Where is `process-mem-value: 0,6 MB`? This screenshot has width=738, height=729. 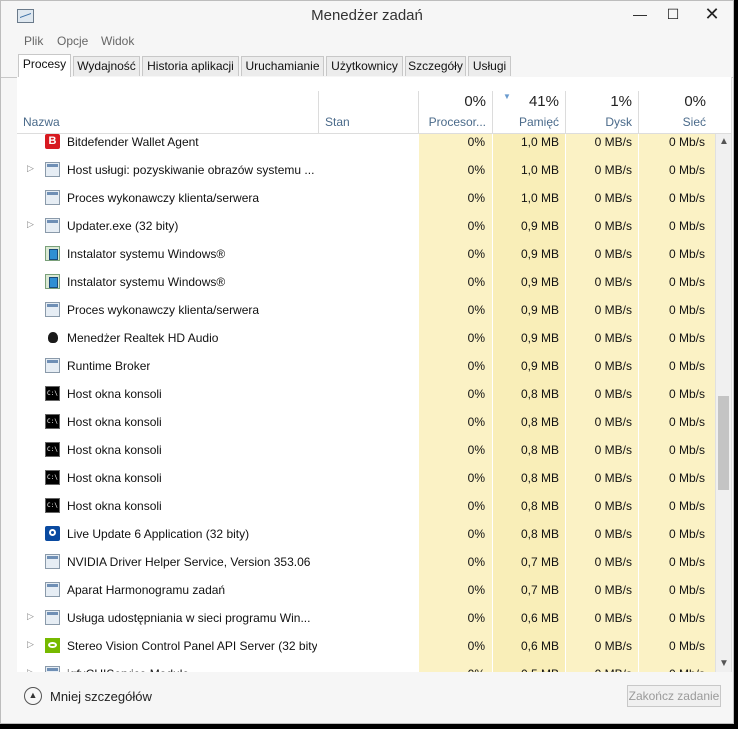 process-mem-value: 0,6 MB is located at coordinates (539, 618).